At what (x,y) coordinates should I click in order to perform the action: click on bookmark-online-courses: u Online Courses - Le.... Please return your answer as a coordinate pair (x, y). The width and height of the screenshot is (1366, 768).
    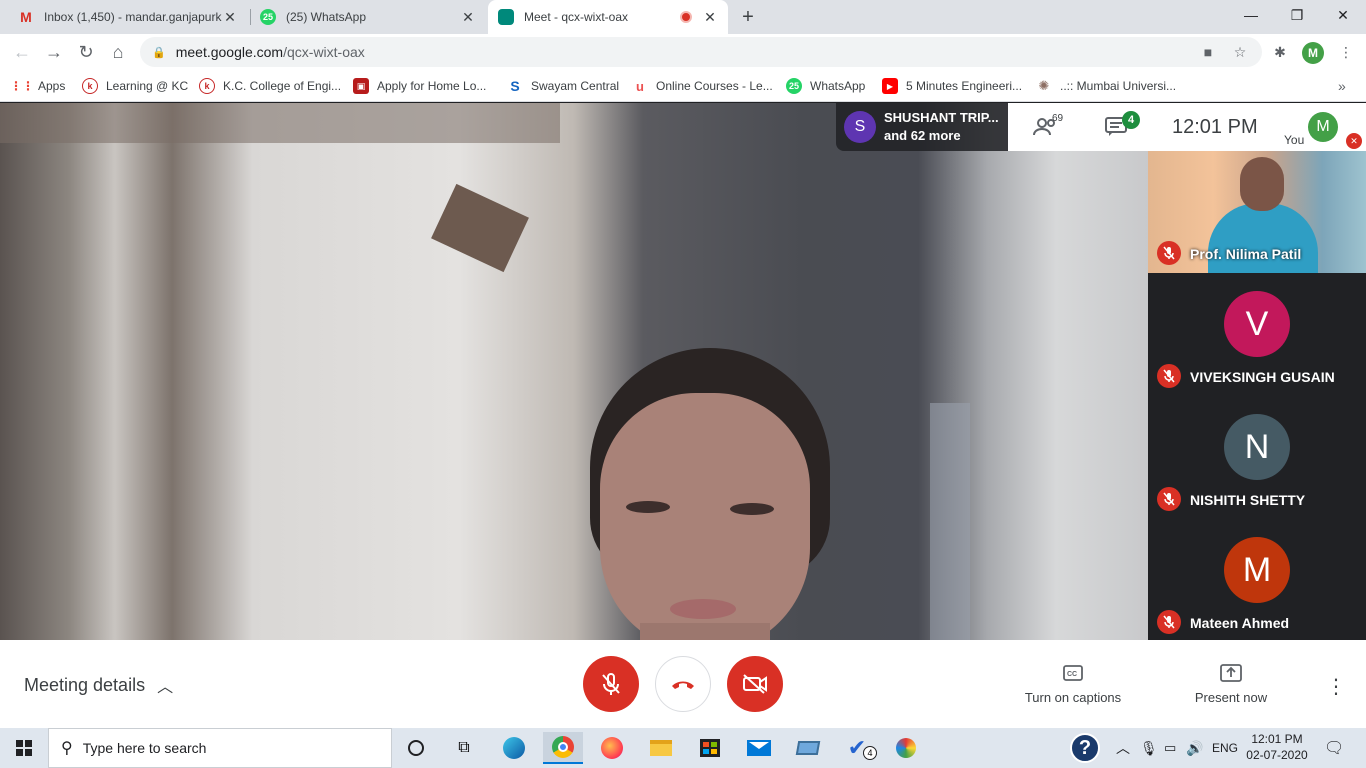
    Looking at the image, I should click on (702, 86).